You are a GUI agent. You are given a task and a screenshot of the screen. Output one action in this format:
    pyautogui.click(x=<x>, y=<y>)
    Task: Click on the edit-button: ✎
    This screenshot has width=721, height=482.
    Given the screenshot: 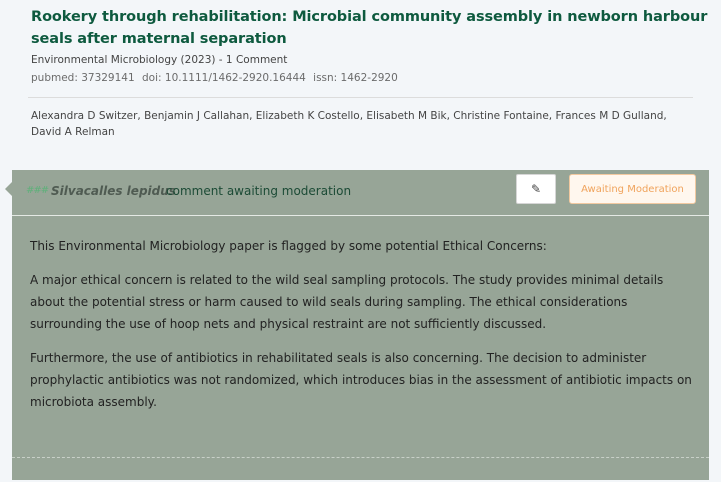 What is the action you would take?
    pyautogui.click(x=536, y=189)
    